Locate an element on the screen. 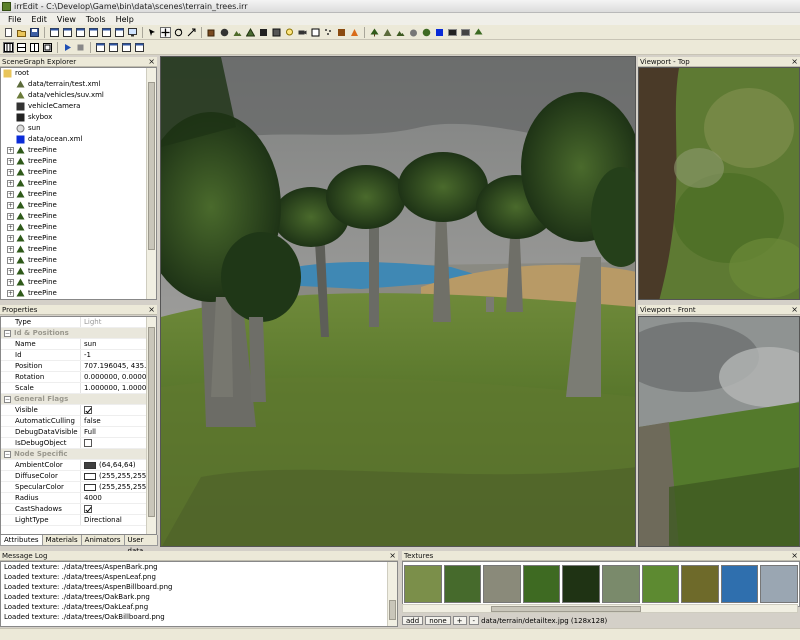 The height and width of the screenshot is (640, 800). textures-close-icon: × is located at coordinates (794, 556).